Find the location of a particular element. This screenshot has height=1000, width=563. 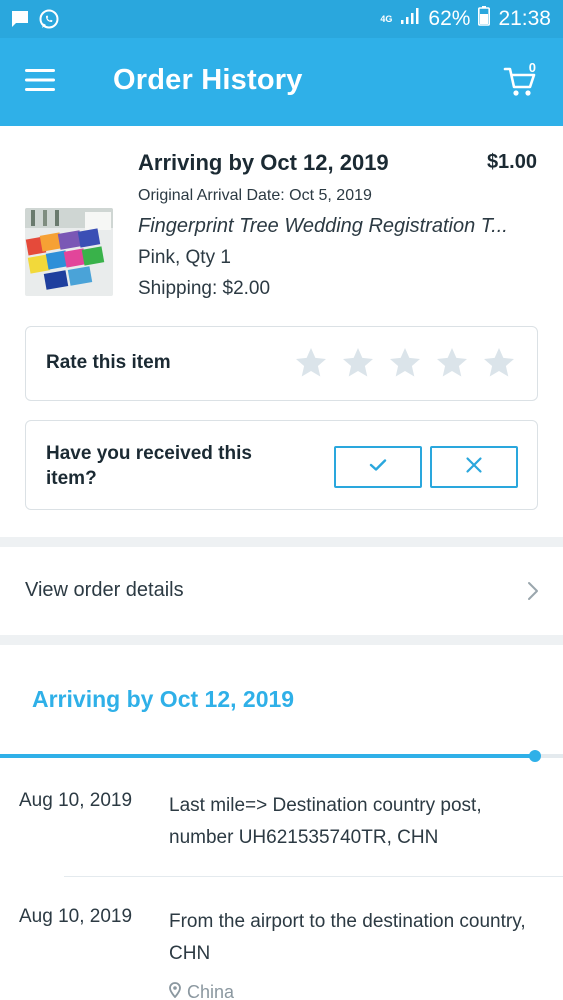

cart-count-badge: 0 is located at coordinates (532, 67).